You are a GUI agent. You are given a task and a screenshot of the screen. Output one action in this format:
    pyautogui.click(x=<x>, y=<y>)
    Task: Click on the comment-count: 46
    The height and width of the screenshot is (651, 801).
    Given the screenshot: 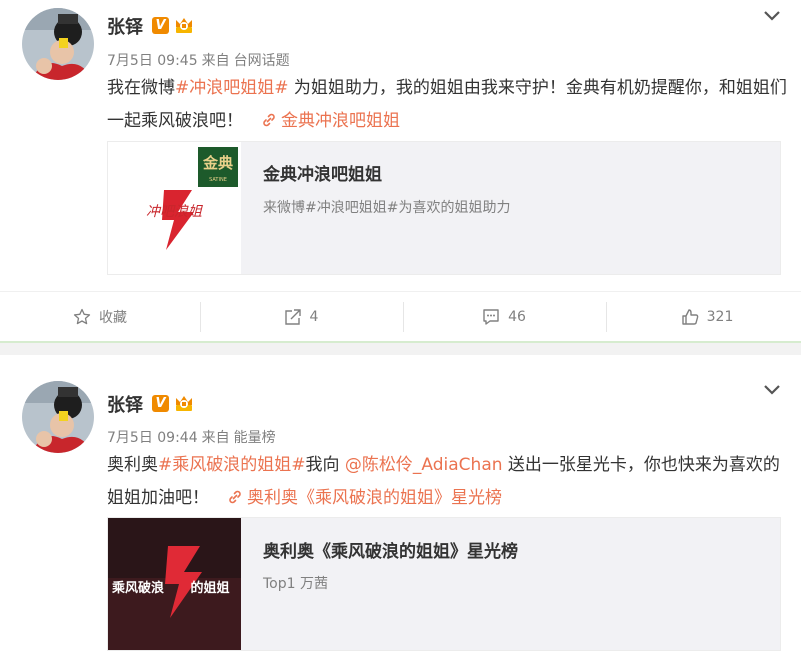 What is the action you would take?
    pyautogui.click(x=517, y=317)
    